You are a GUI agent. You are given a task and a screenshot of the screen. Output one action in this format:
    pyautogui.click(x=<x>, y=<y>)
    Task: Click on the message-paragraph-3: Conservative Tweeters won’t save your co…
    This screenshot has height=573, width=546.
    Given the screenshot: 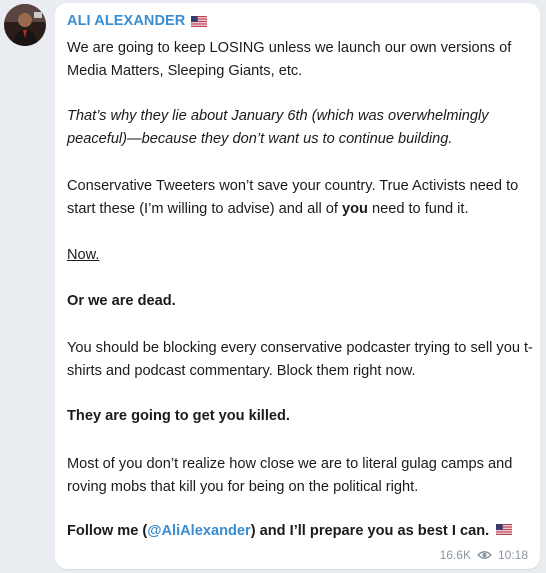 What is the action you would take?
    pyautogui.click(x=302, y=198)
    